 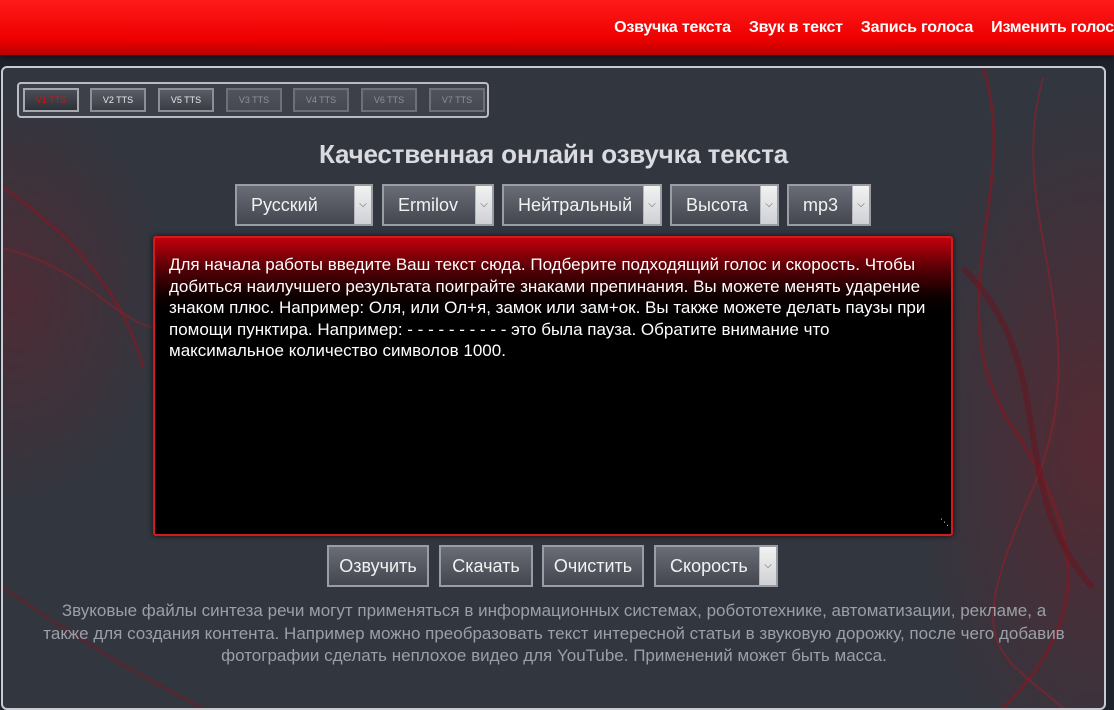 I want to click on format-select: mp3 ⌵, so click(x=829, y=205).